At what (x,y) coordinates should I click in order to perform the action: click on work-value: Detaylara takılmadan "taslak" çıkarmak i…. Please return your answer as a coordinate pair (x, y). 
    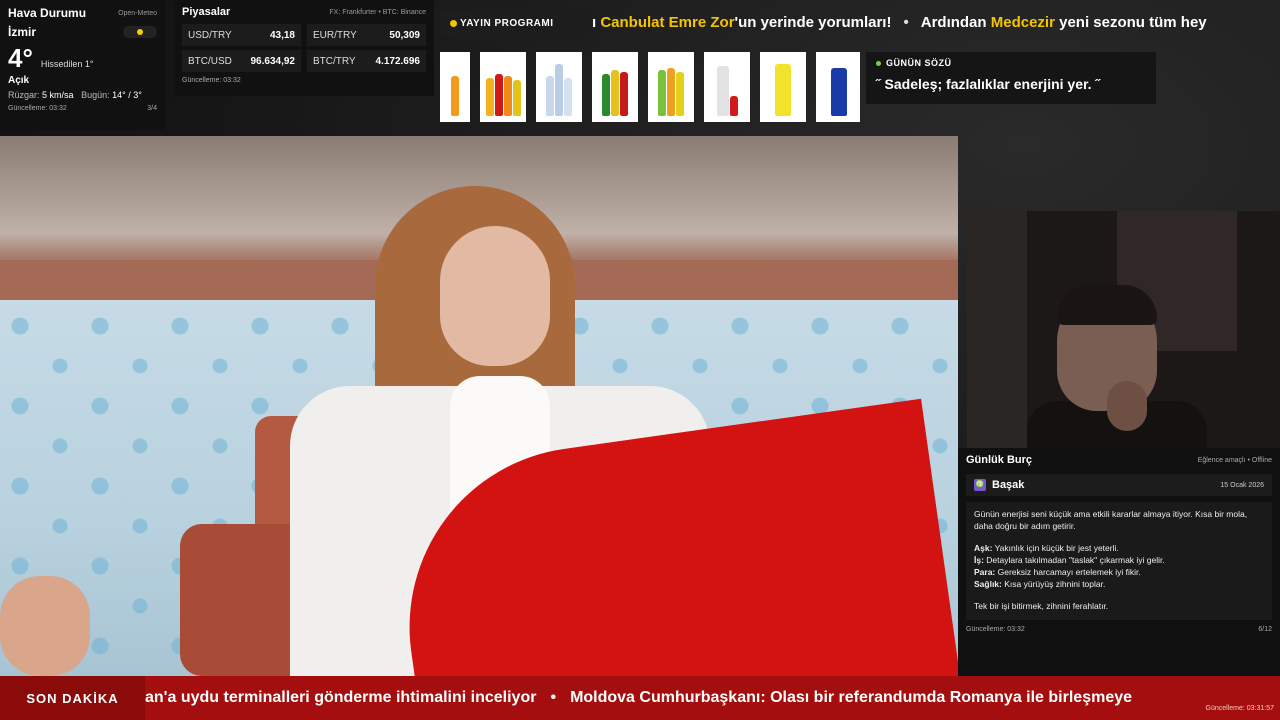
    Looking at the image, I should click on (1074, 560).